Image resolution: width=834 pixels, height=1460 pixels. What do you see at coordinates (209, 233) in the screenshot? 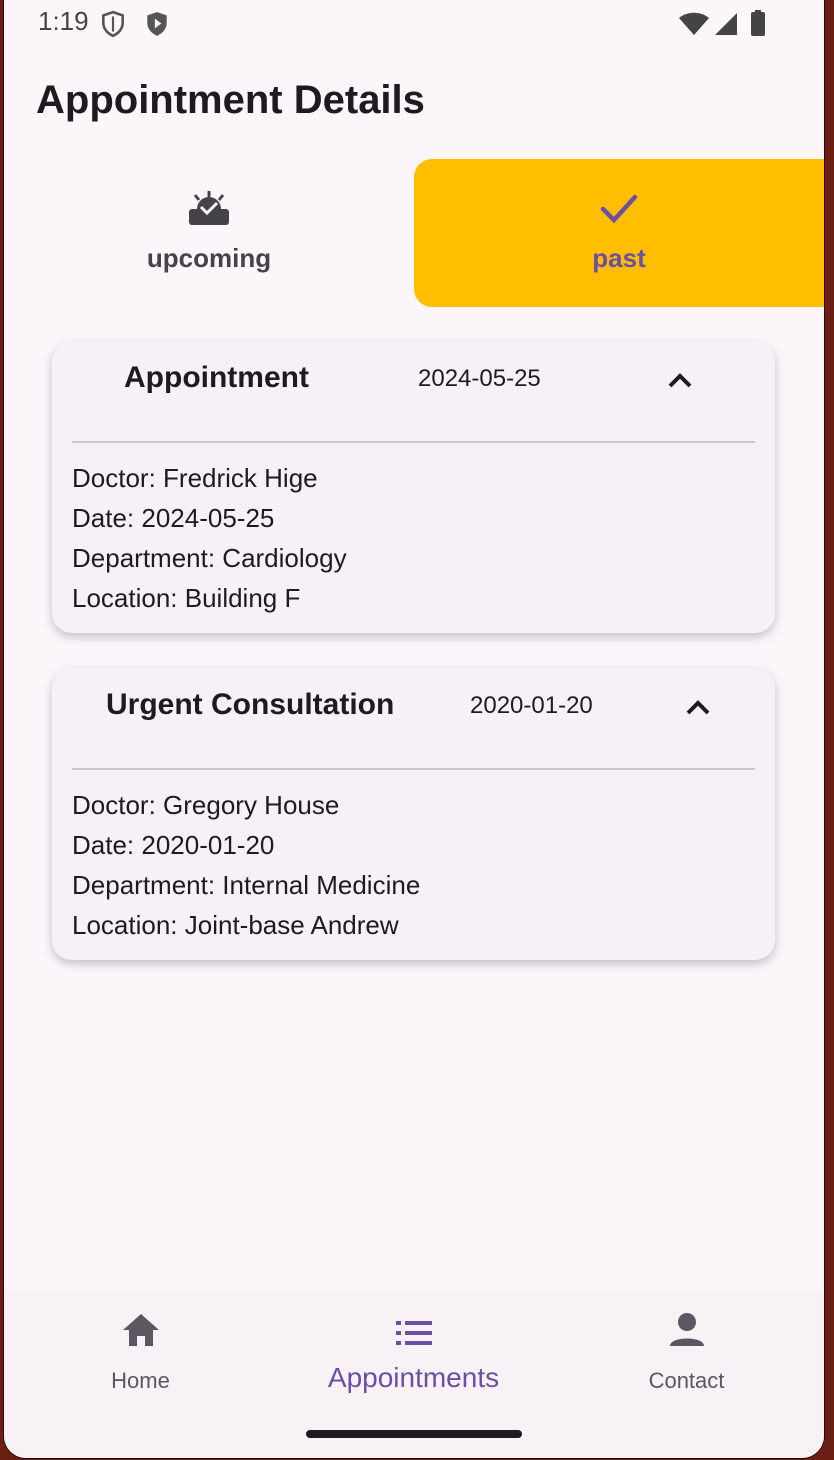
I see `tab-upcoming: upcoming` at bounding box center [209, 233].